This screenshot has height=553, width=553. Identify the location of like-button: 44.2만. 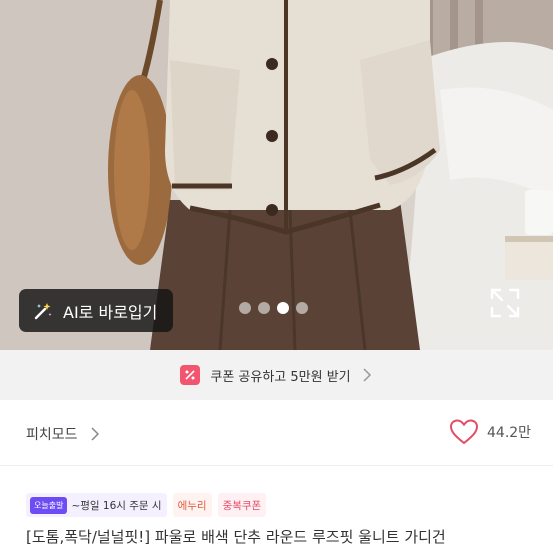
(490, 432).